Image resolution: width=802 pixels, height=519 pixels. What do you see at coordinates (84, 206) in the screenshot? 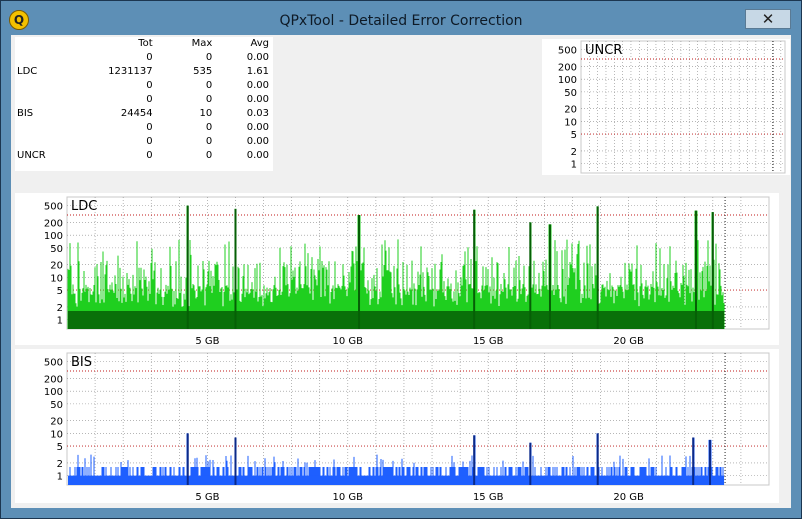
I see `chart-title: LDC` at bounding box center [84, 206].